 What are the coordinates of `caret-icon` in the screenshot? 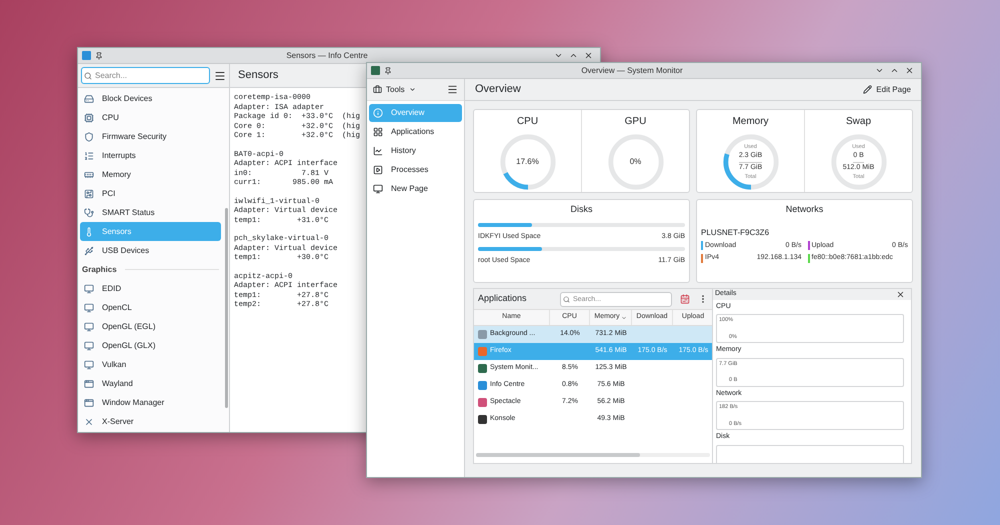 It's located at (412, 89).